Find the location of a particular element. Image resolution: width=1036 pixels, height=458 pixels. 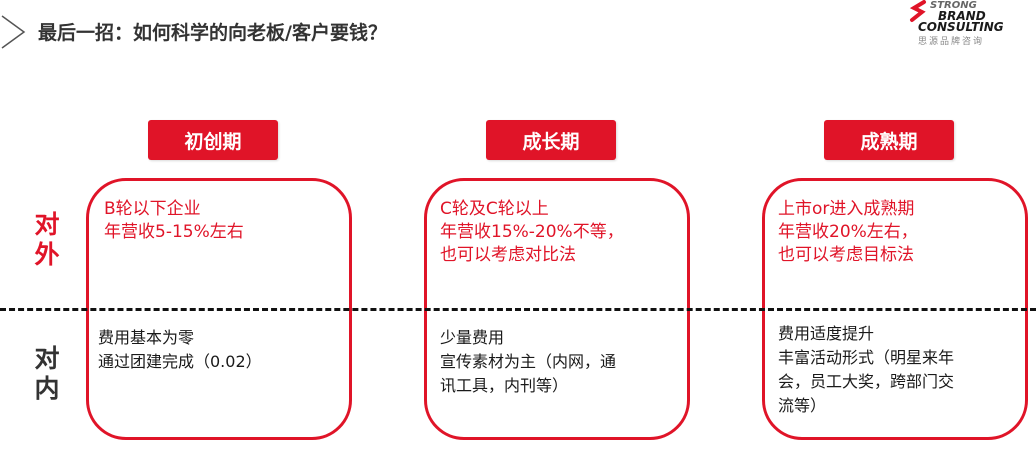

text-line: C轮及C轮以上 is located at coordinates (494, 209).